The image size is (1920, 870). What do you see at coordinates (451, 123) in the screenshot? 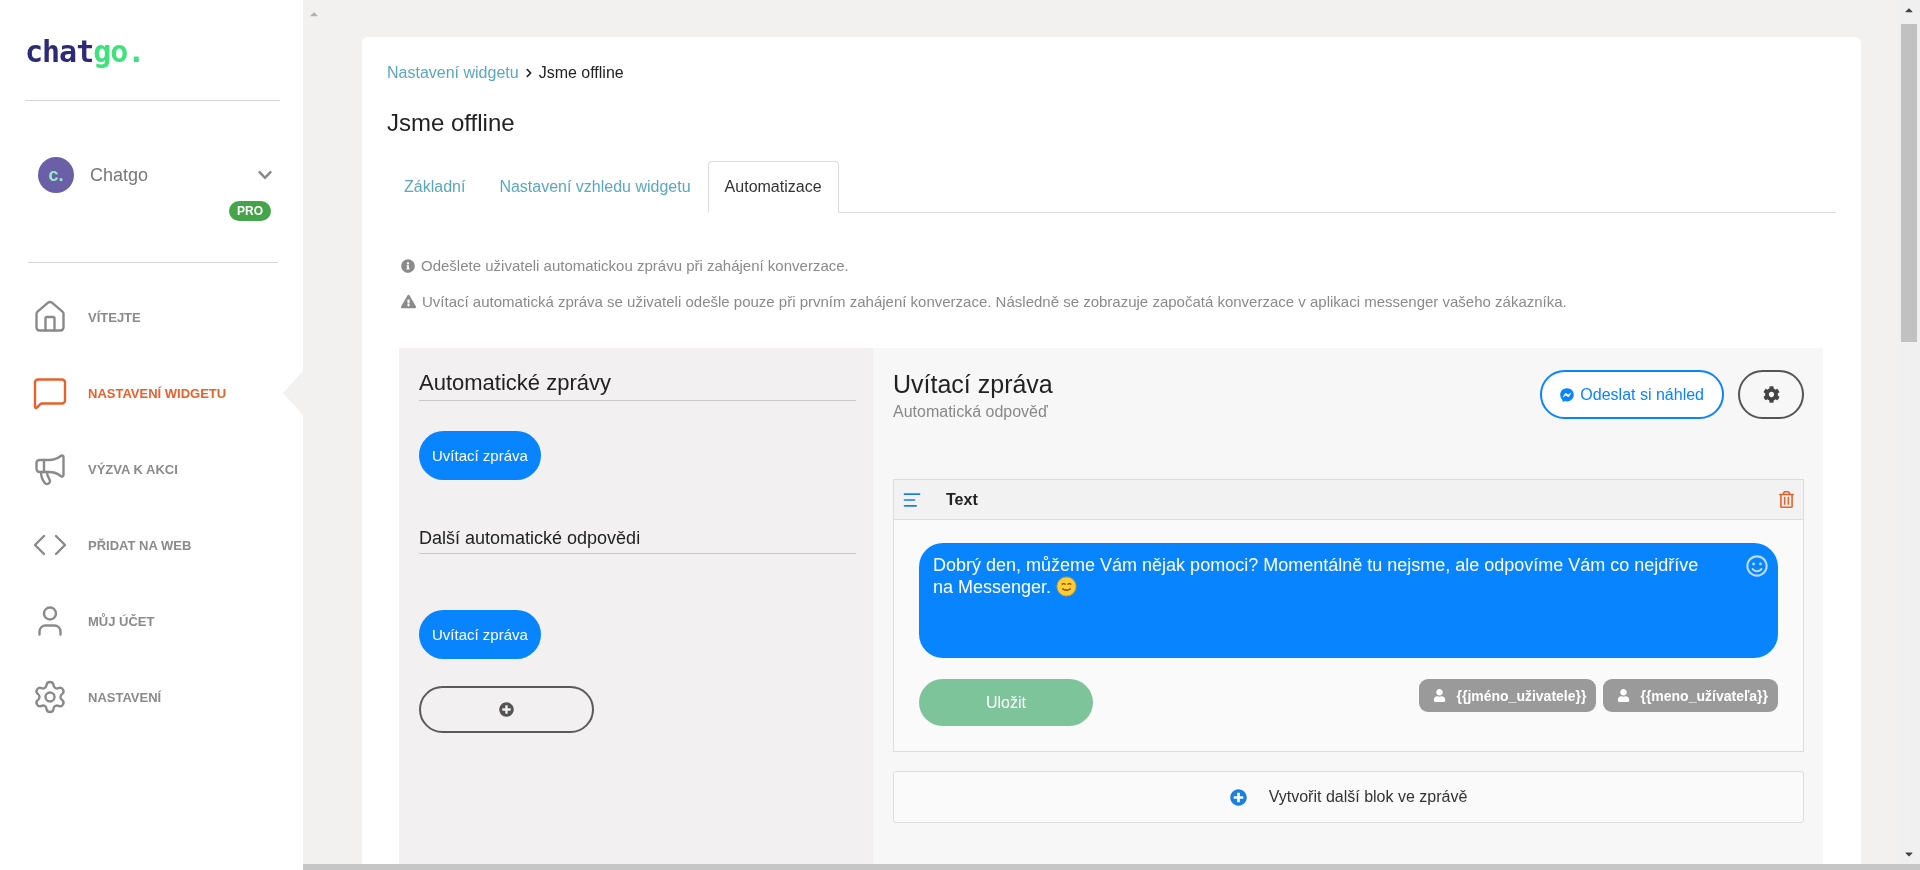
I see `page-title: Jsme offline` at bounding box center [451, 123].